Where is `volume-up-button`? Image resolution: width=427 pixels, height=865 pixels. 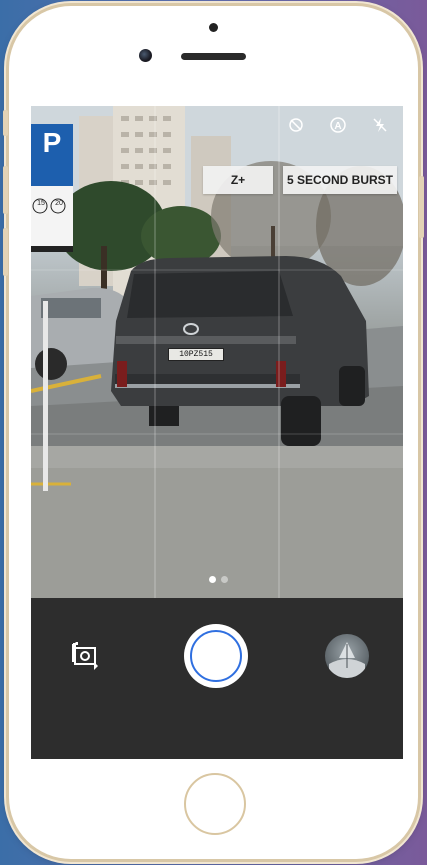
volume-up-button is located at coordinates (5, 190).